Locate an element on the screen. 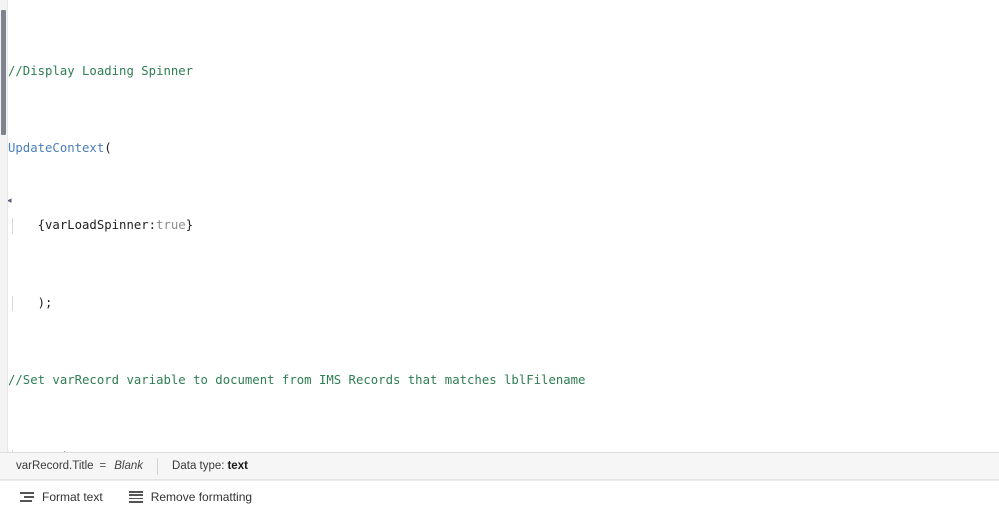  code-token-function: Set is located at coordinates (49, 451).